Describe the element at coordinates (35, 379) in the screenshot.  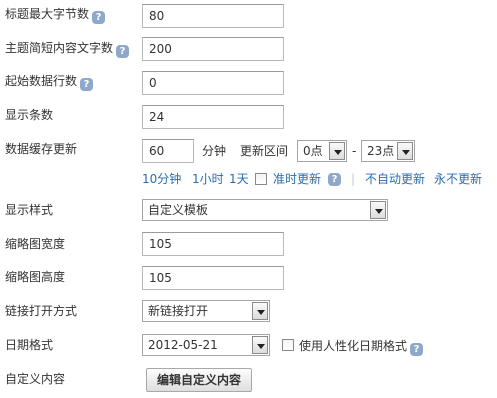
I see `custom-content-label: 自定义内容` at that location.